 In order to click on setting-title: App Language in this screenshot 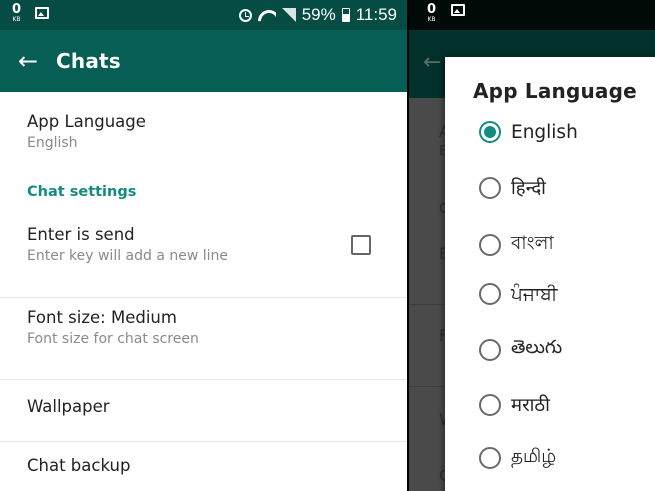, I will do `click(86, 121)`.